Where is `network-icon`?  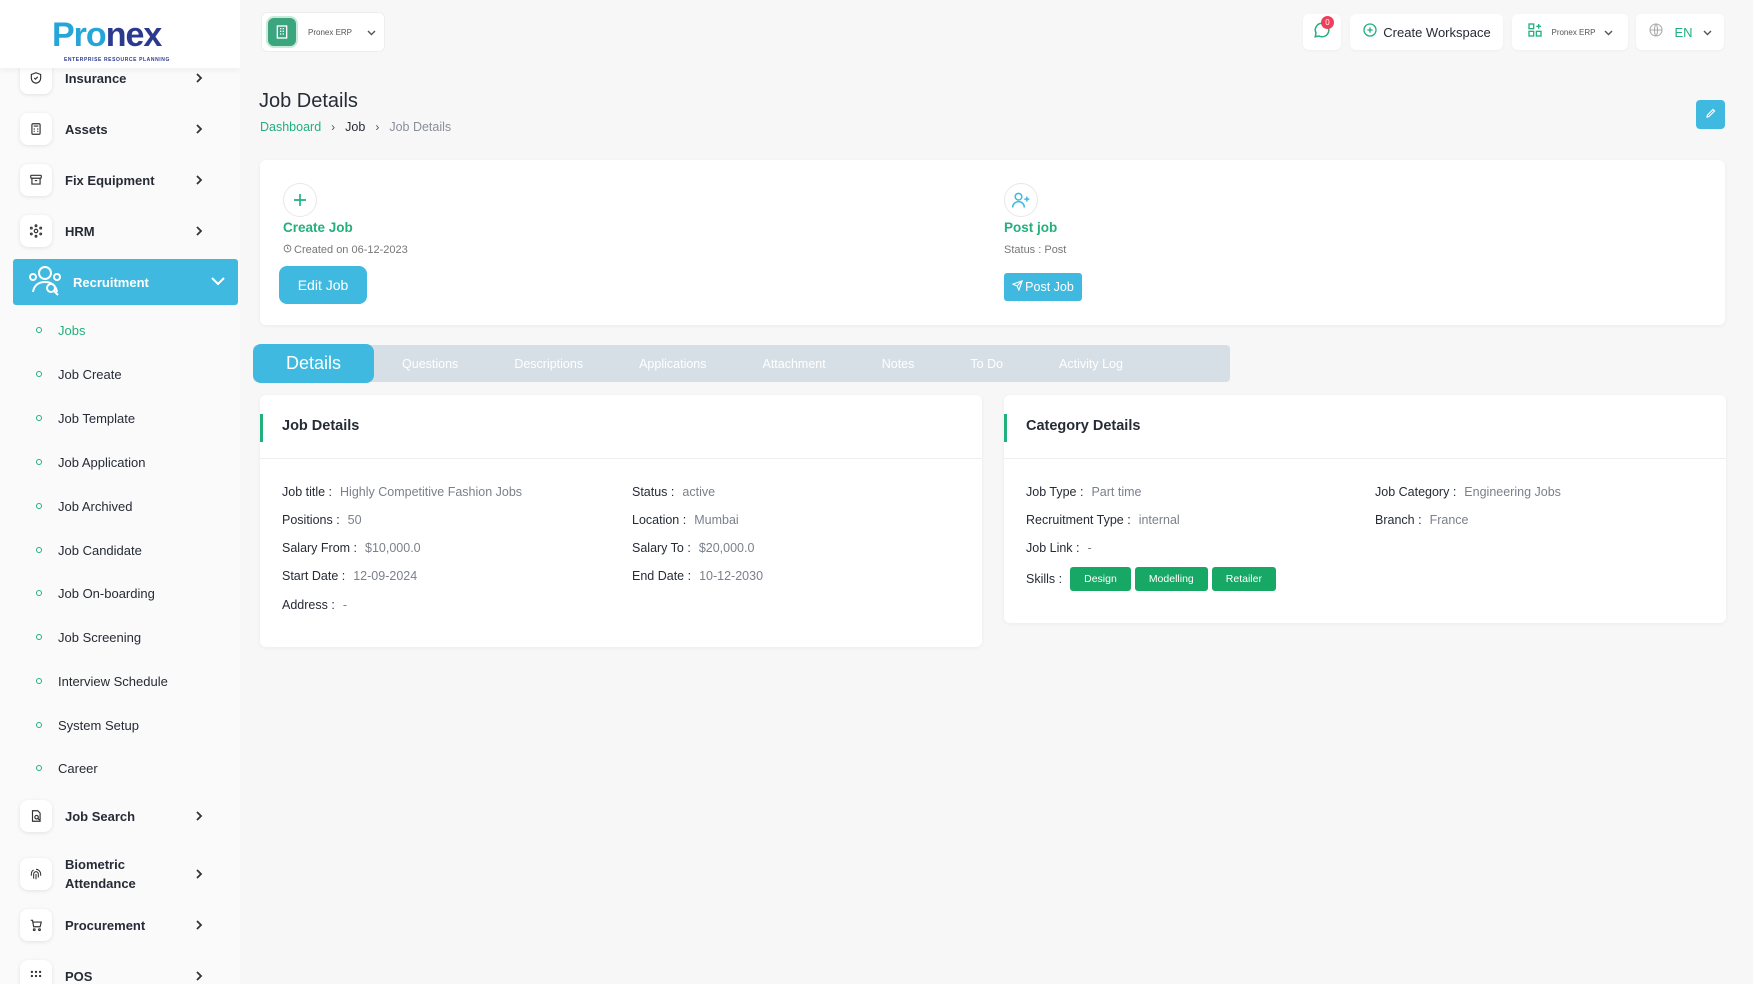
network-icon is located at coordinates (36, 231).